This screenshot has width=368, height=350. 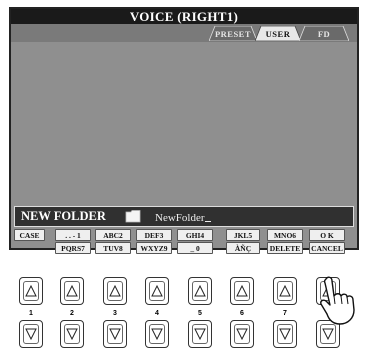 What do you see at coordinates (184, 16) in the screenshot?
I see `screen-title: VOICE (RIGHT1)` at bounding box center [184, 16].